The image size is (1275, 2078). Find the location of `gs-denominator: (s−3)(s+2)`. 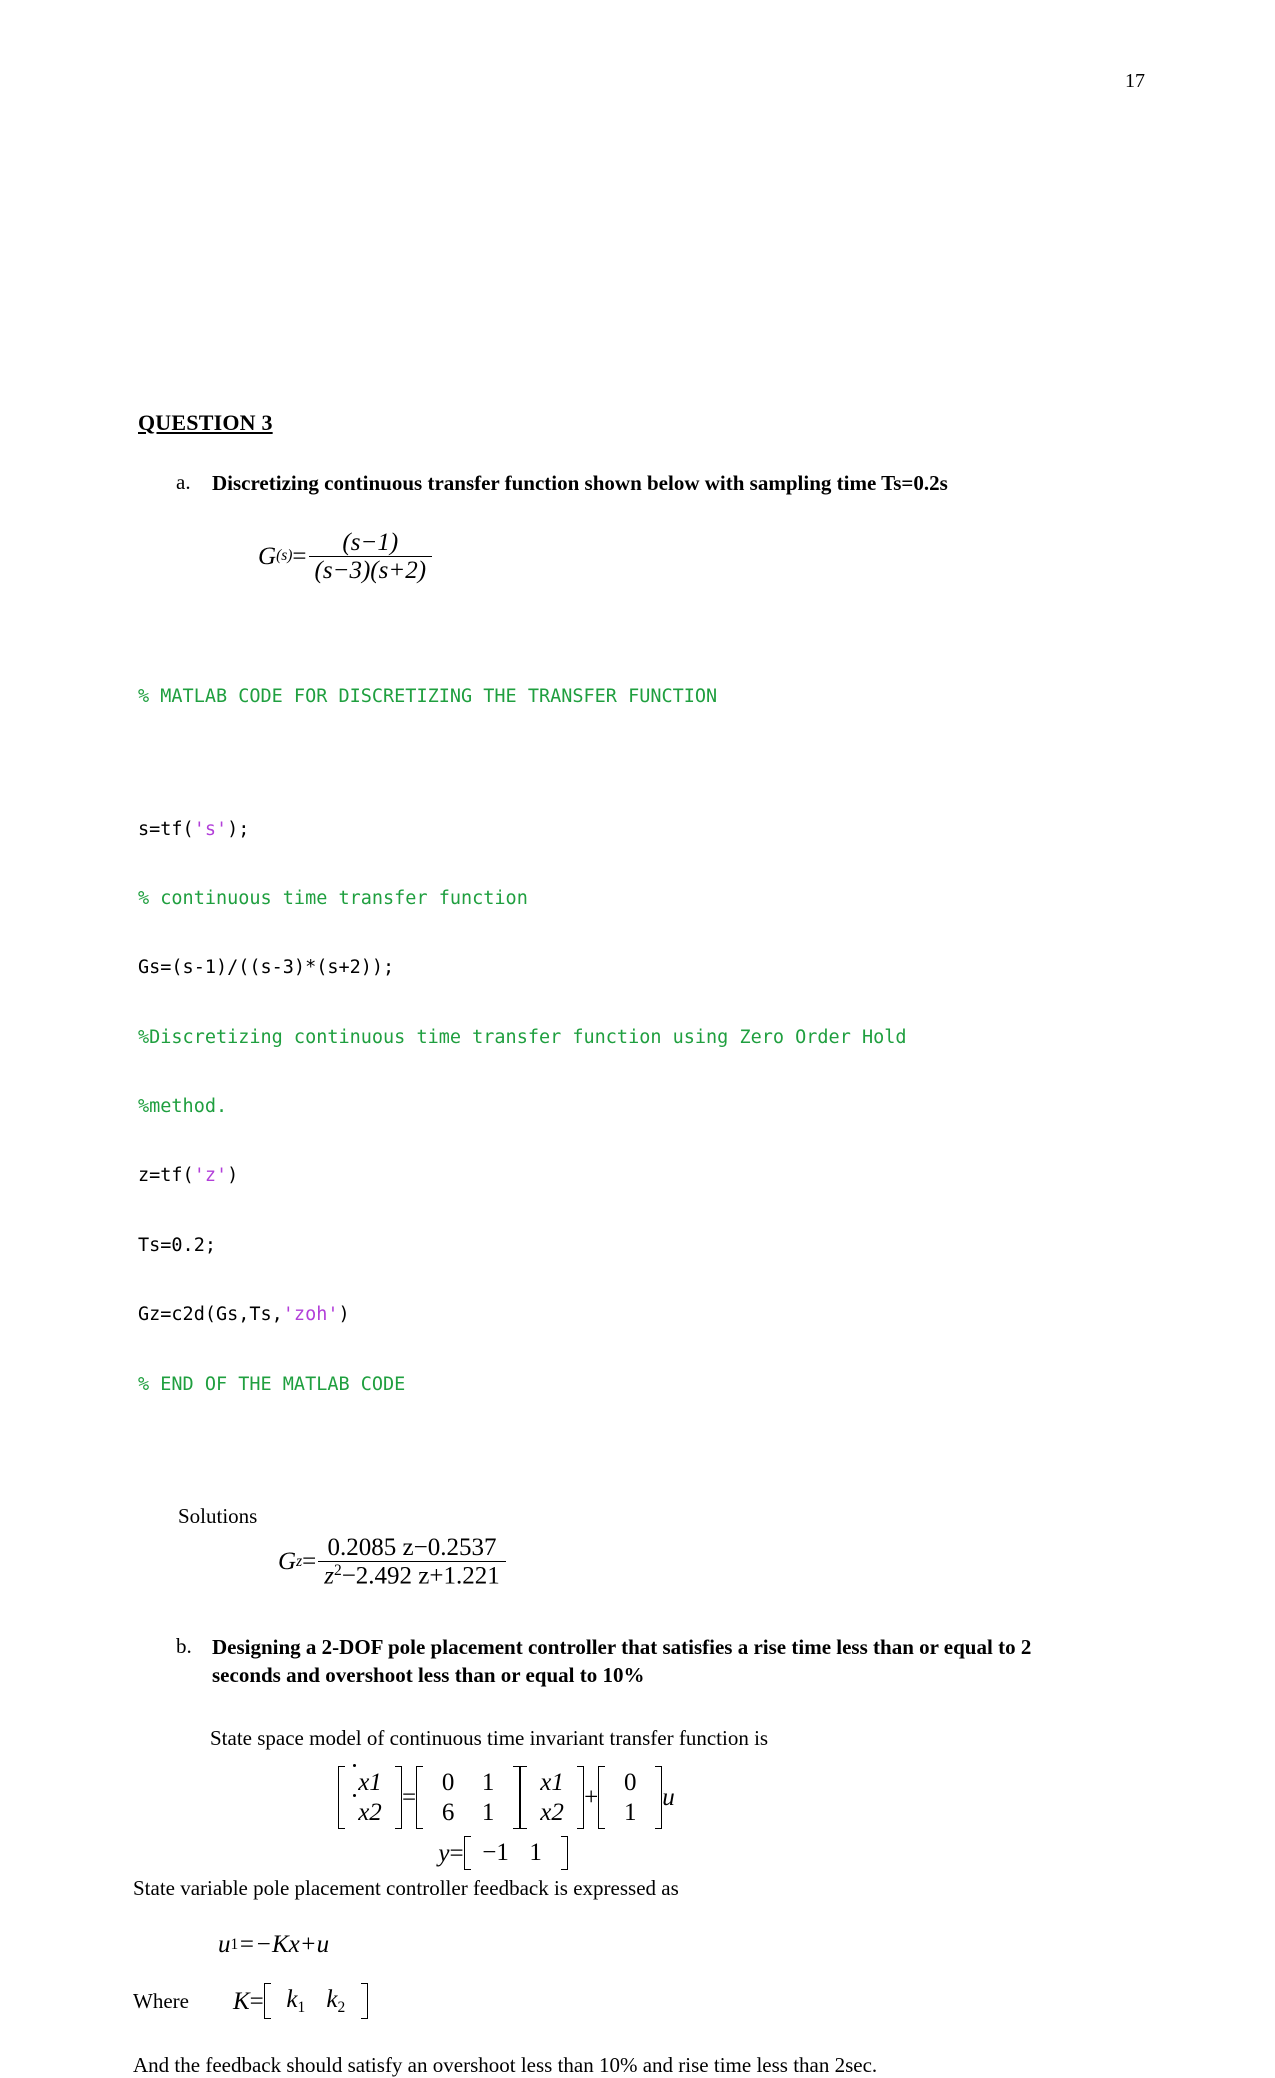

gs-denominator: (s−3)(s+2) is located at coordinates (370, 569).